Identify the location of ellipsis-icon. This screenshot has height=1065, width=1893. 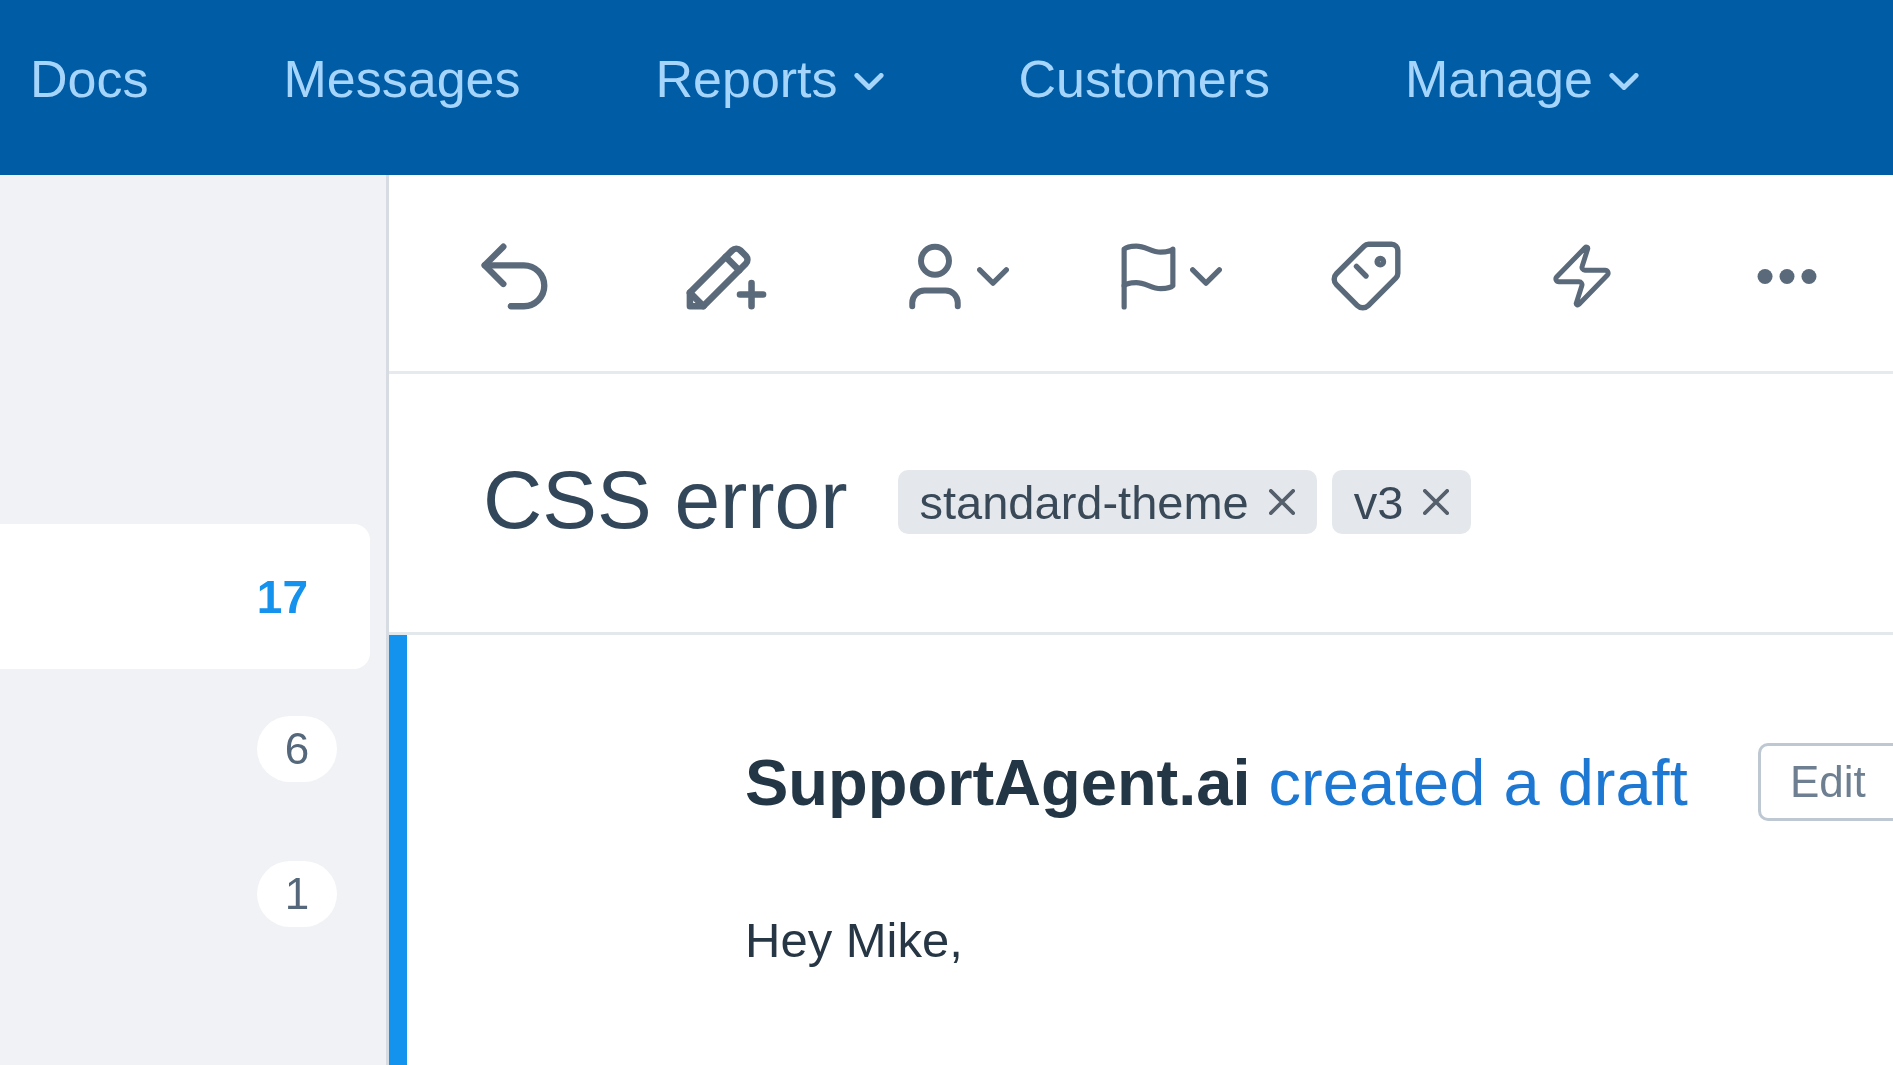
(1787, 276).